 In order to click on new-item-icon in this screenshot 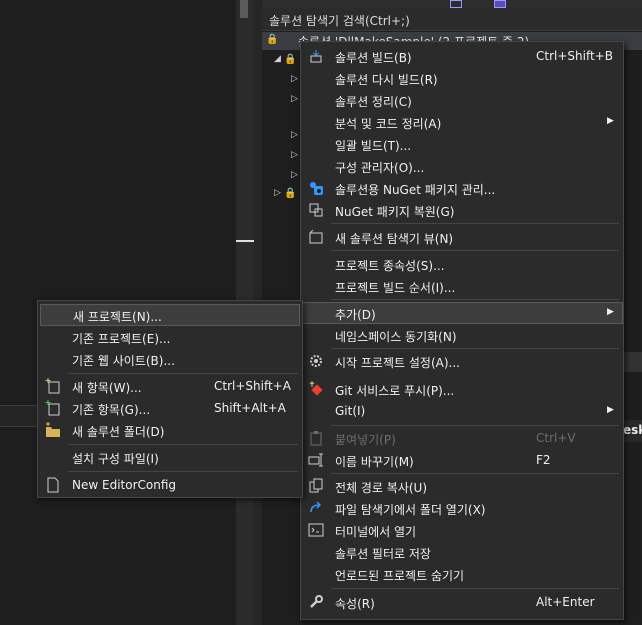, I will do `click(53, 386)`.